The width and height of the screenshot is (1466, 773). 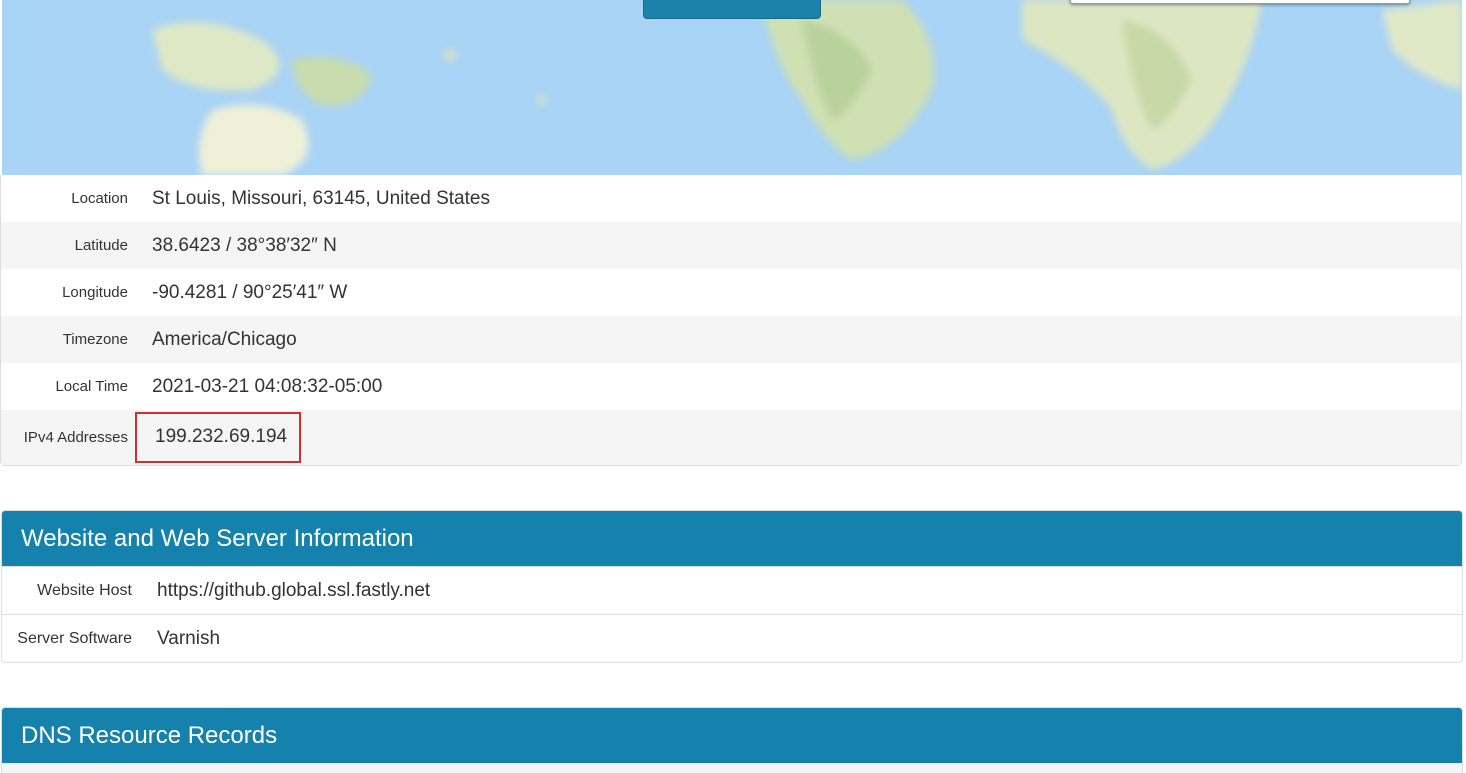 I want to click on table-row-longitude: Longitude -90.4281 / 90°25′41″ W, so click(x=731, y=292).